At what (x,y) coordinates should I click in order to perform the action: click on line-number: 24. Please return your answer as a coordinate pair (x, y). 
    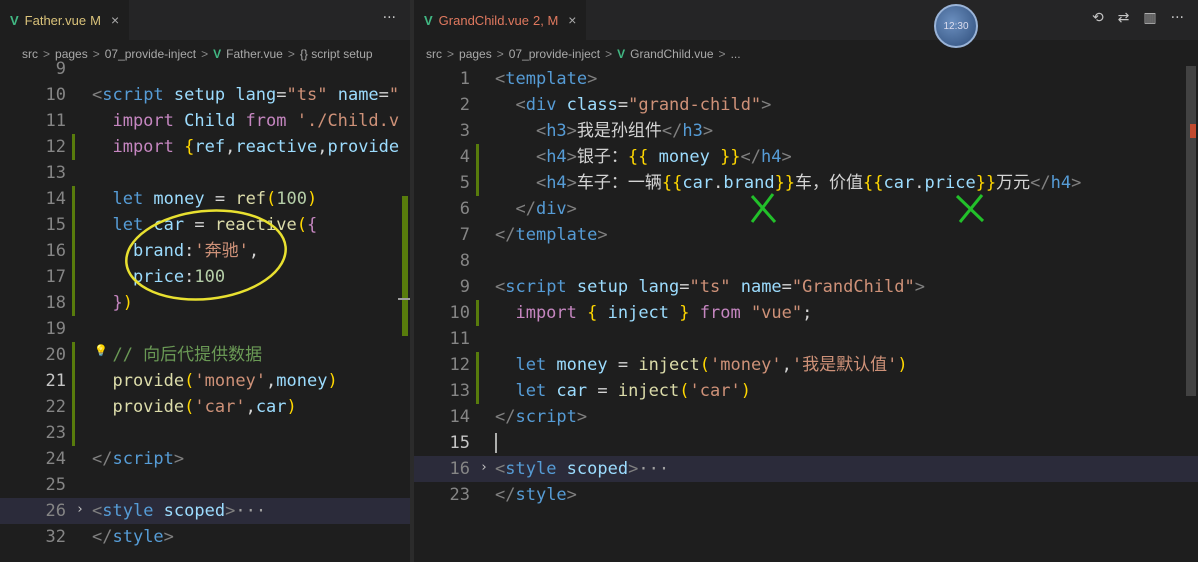
    Looking at the image, I should click on (55, 459).